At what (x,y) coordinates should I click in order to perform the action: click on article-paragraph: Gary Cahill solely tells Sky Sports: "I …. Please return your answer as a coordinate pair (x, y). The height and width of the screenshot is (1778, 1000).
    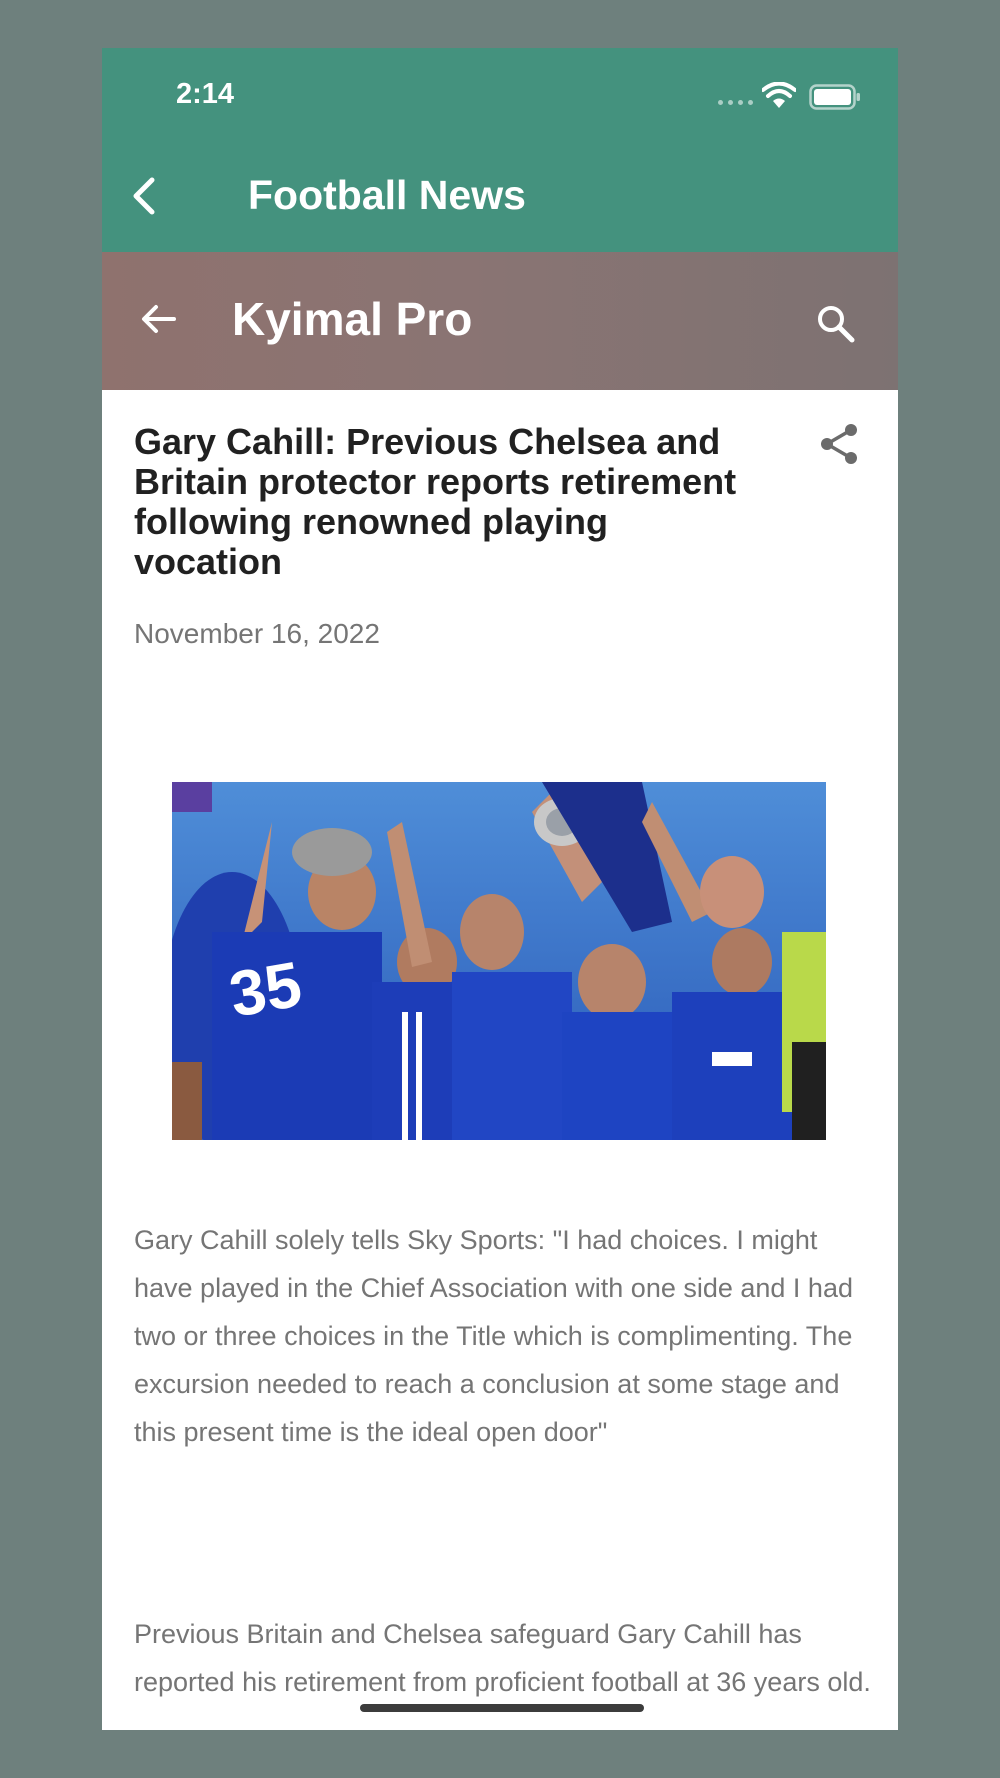
    Looking at the image, I should click on (493, 1336).